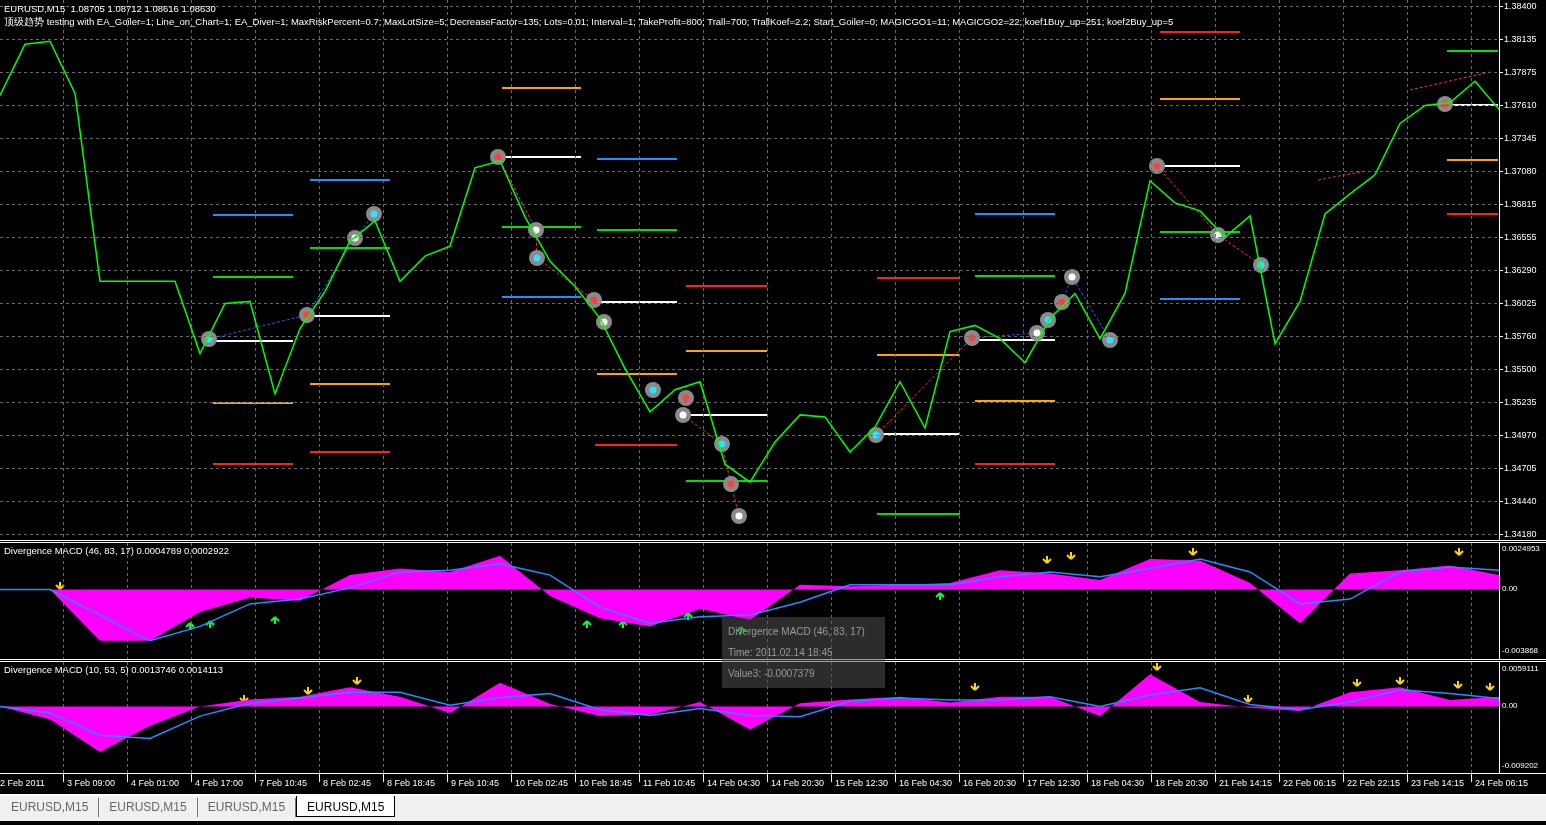 The image size is (1546, 825). Describe the element at coordinates (1518, 368) in the screenshot. I see `price-label: 1.35500` at that location.